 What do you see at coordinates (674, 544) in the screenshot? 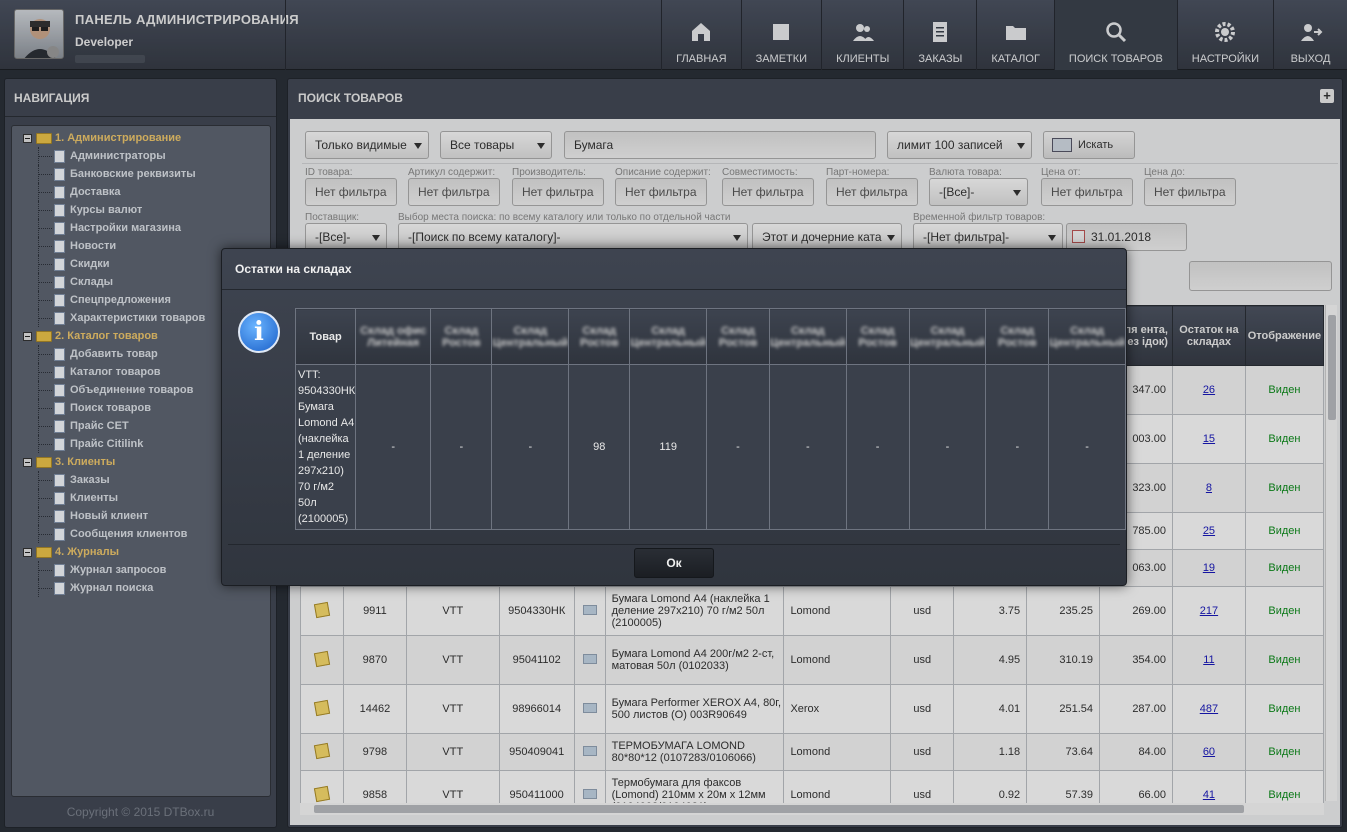
I see `dialog-divider` at bounding box center [674, 544].